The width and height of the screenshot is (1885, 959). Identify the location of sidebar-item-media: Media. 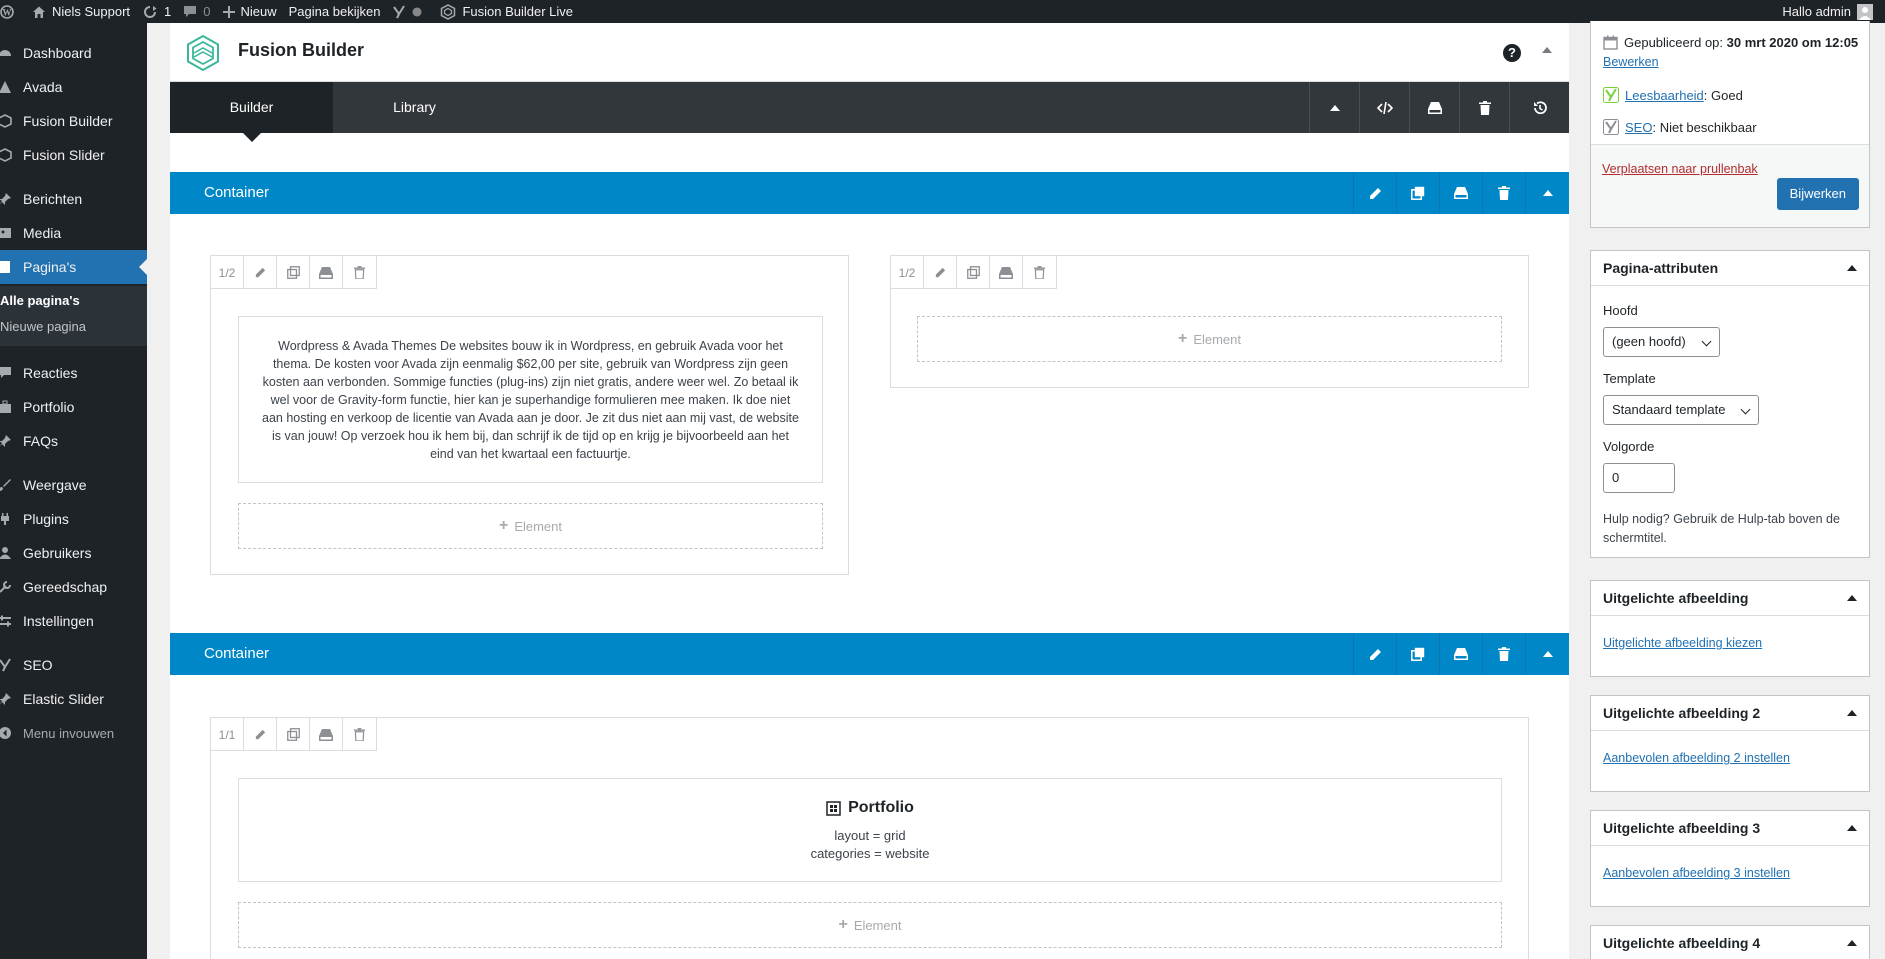
(73, 233).